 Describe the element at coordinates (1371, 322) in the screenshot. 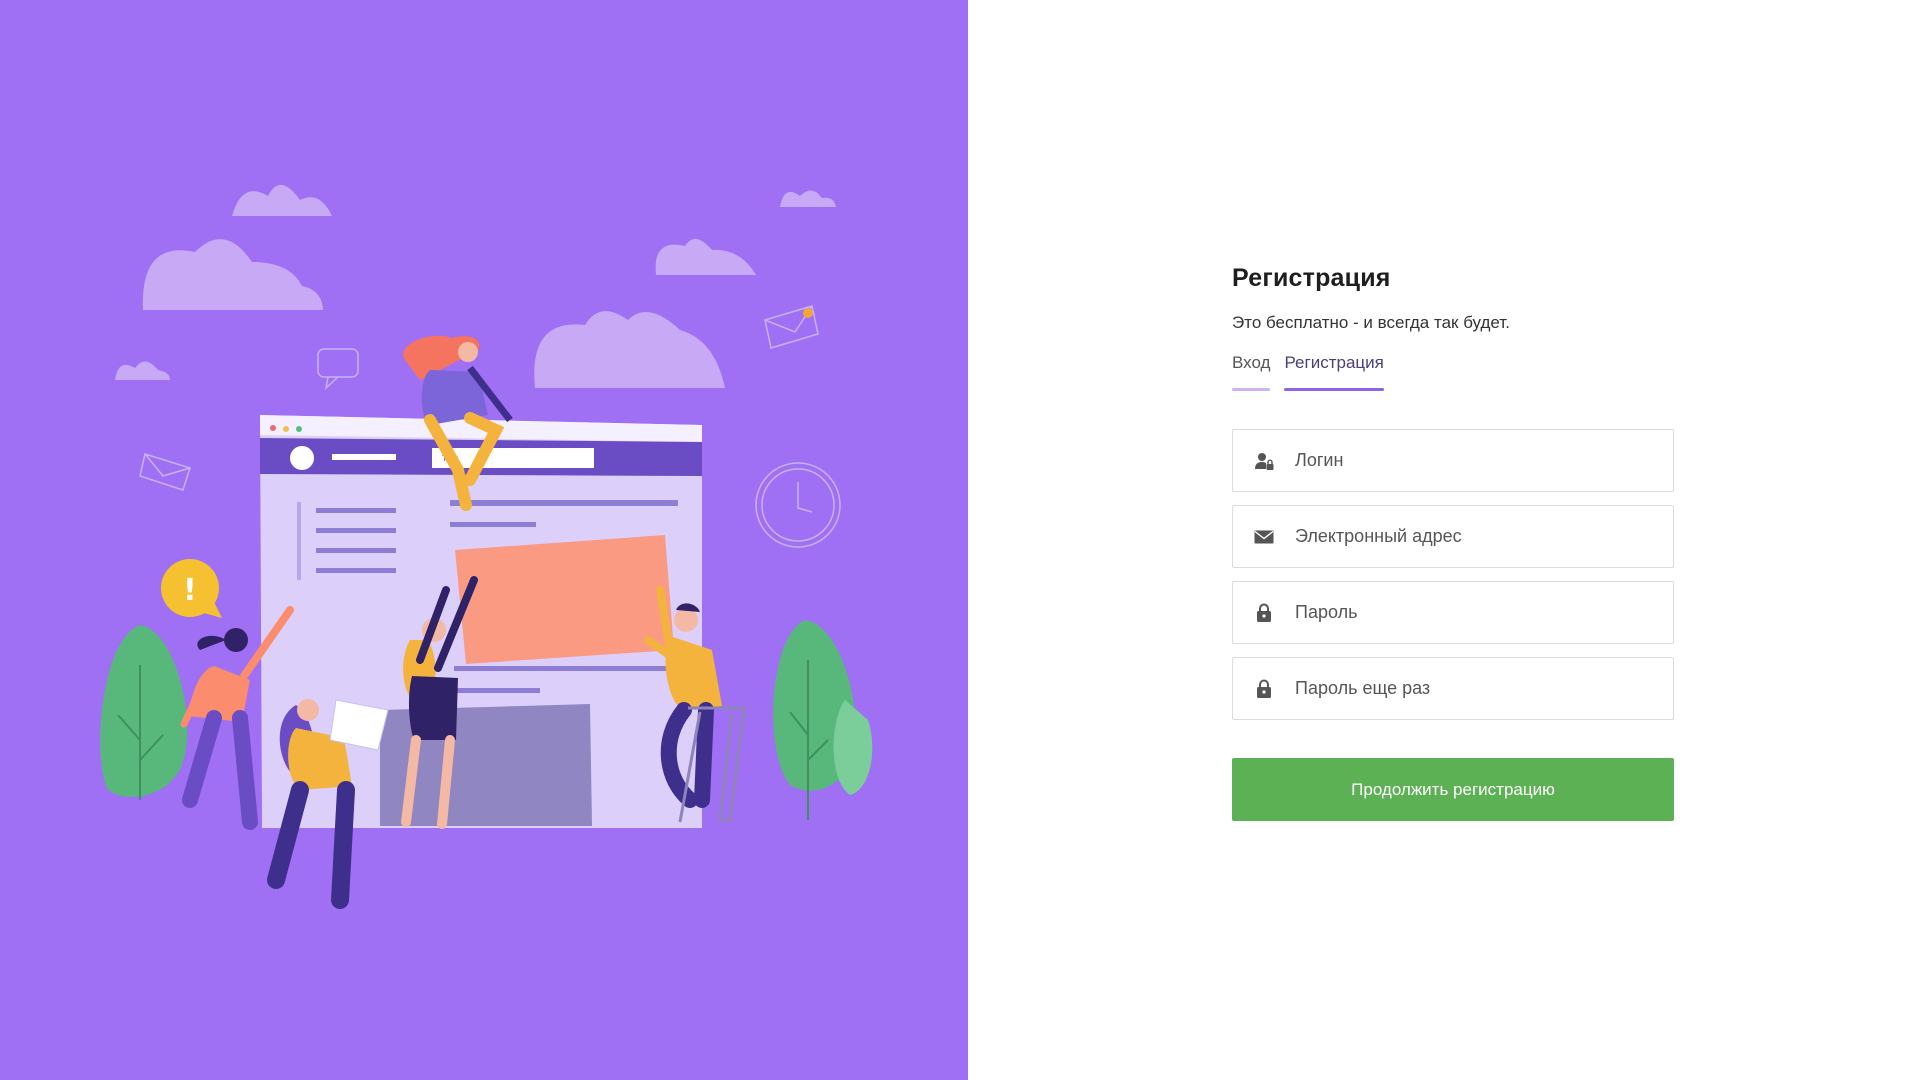

I see `page-subtitle: Это бесплатно - и всегда так будет.` at that location.